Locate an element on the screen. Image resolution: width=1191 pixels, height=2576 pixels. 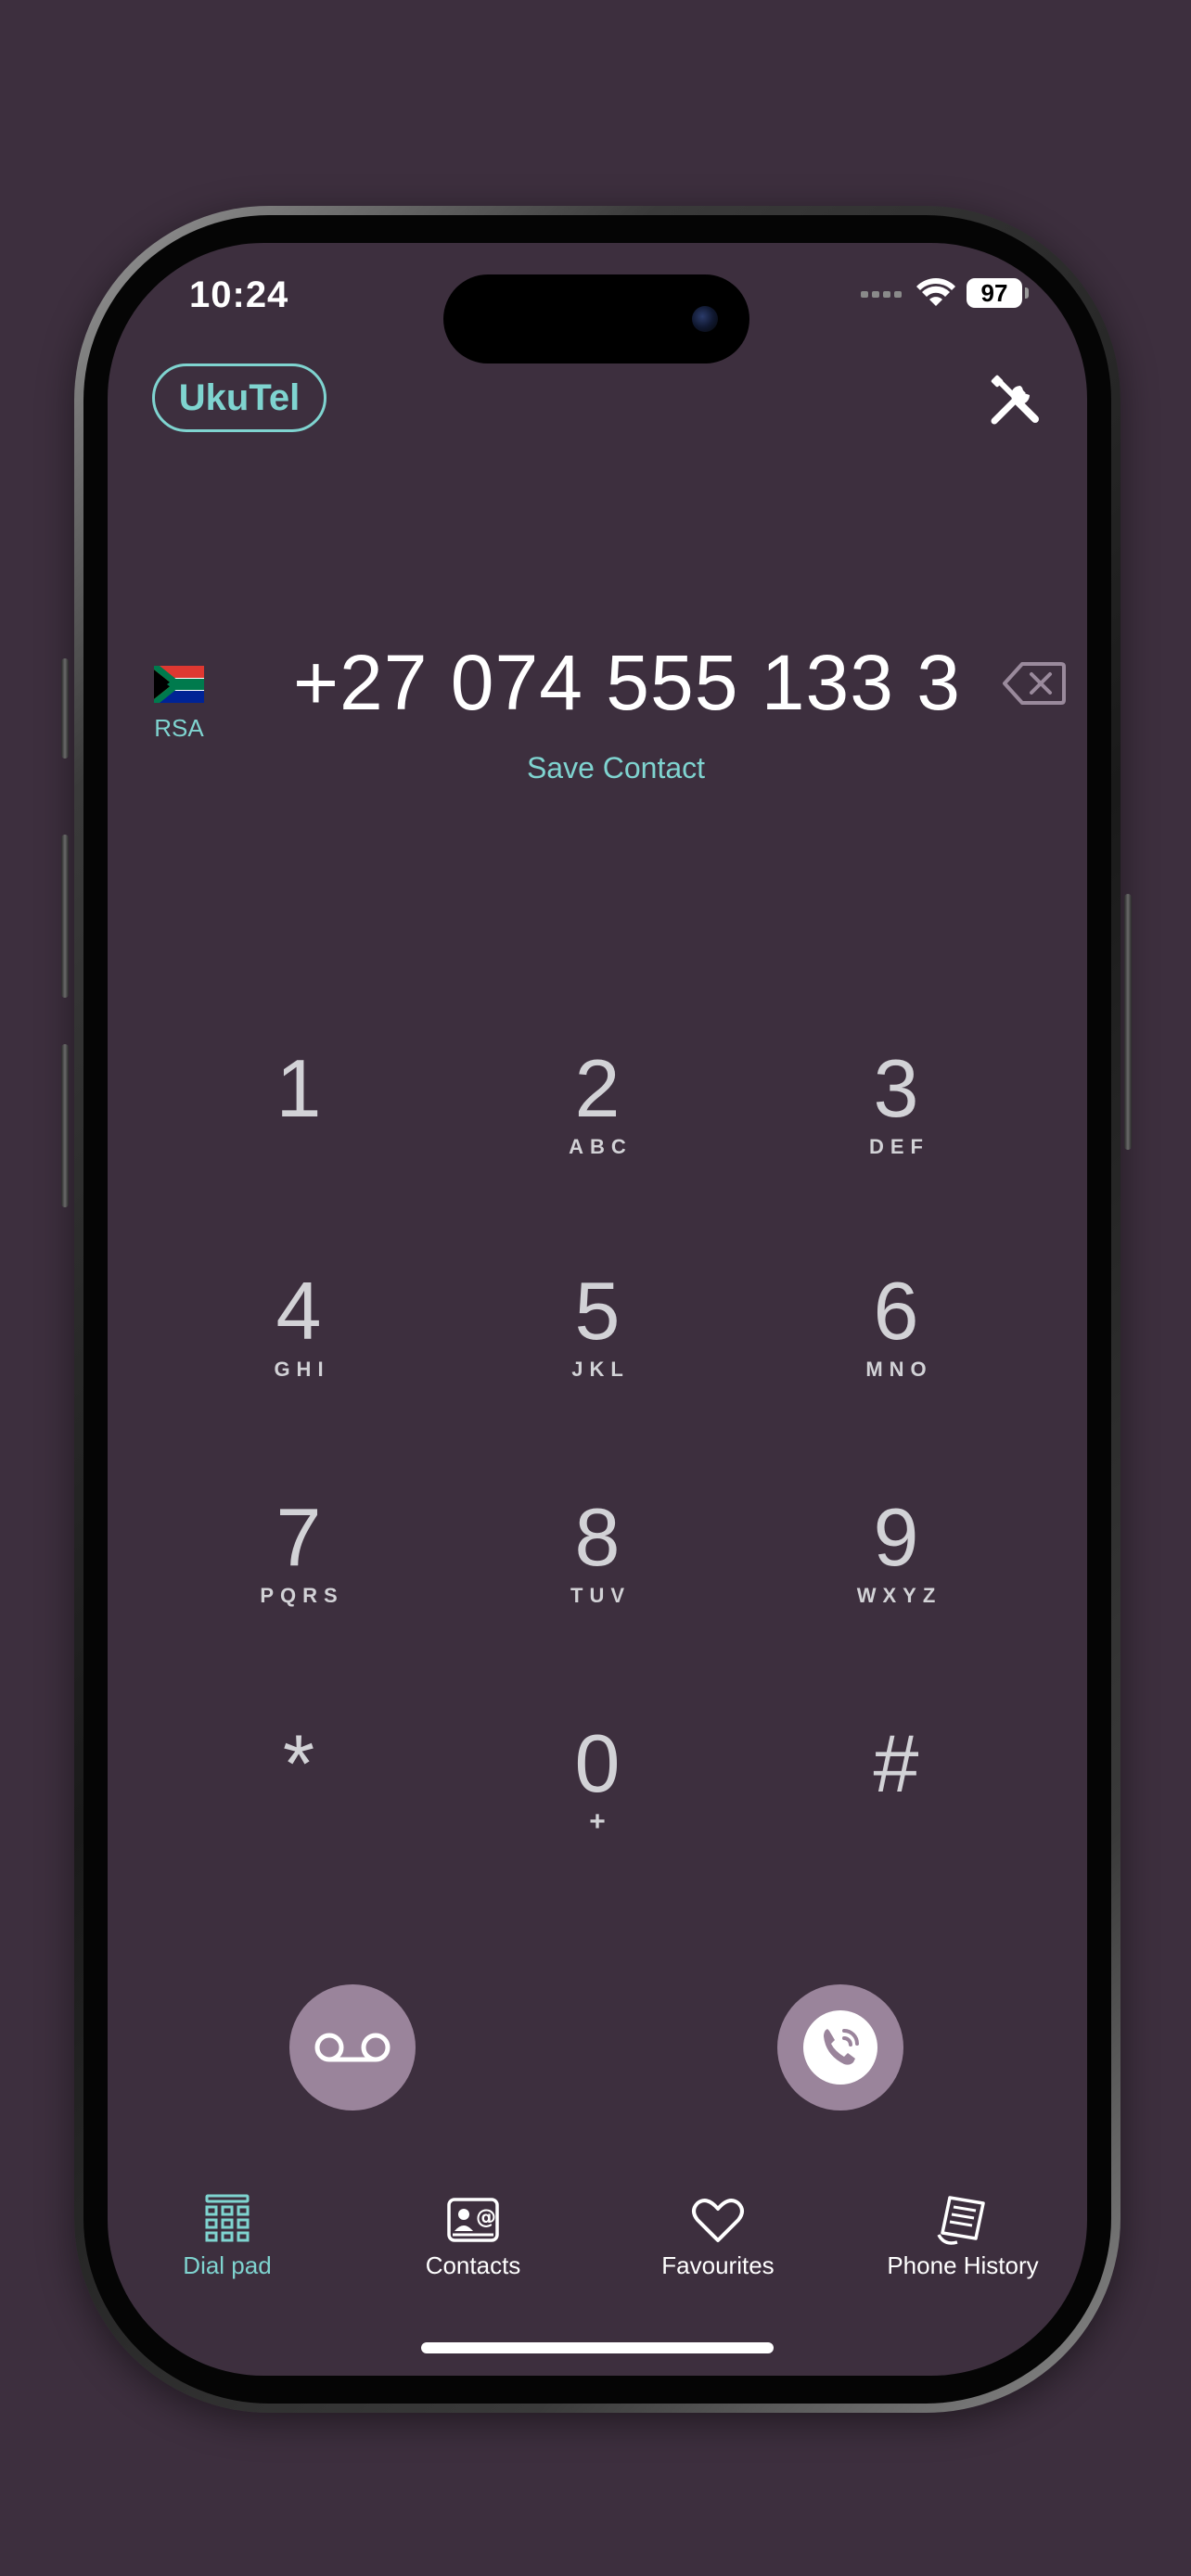
key-digit: 1 is located at coordinates (298, 1088).